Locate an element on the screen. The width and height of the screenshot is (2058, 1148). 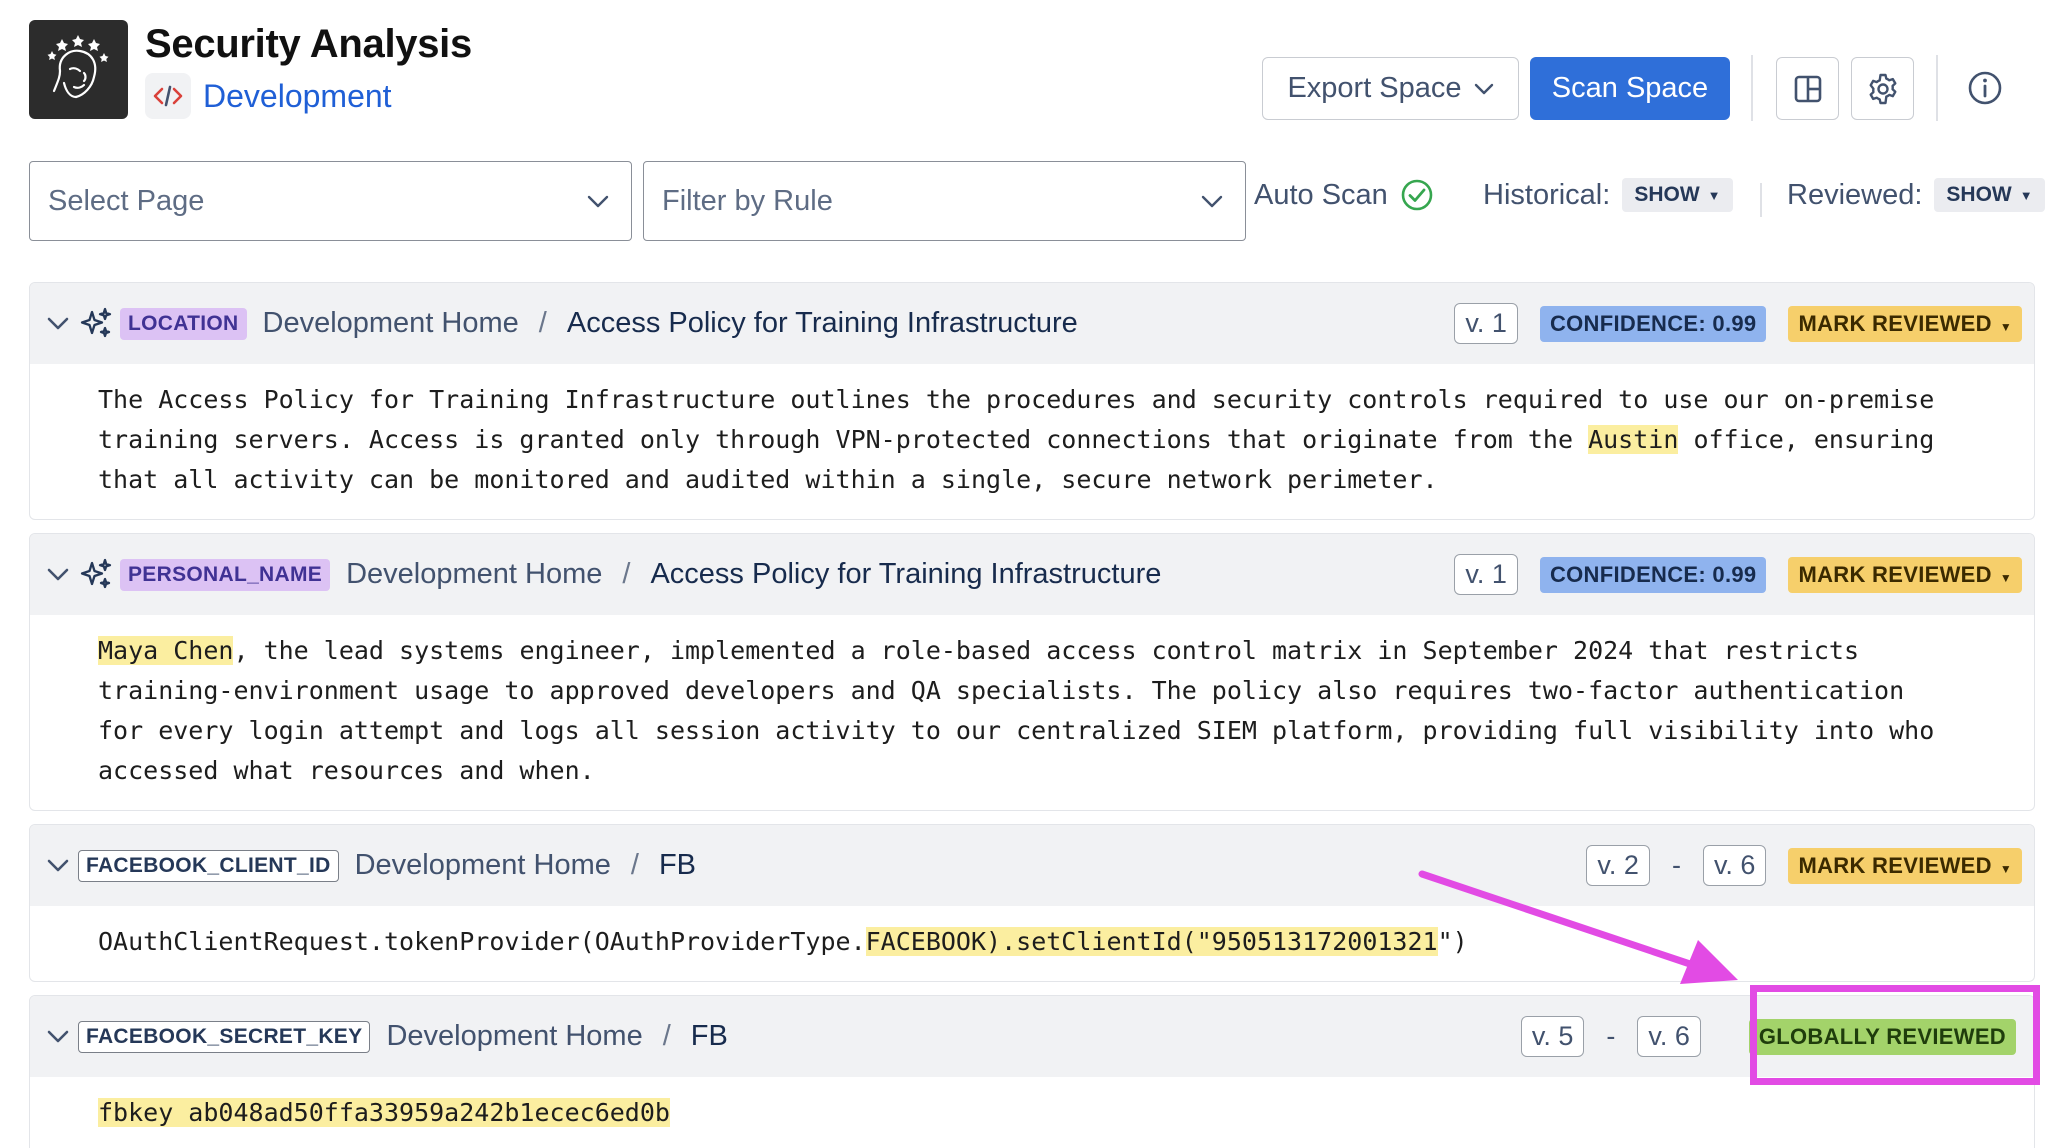
reviewed-label: Reviewed: is located at coordinates (1855, 194).